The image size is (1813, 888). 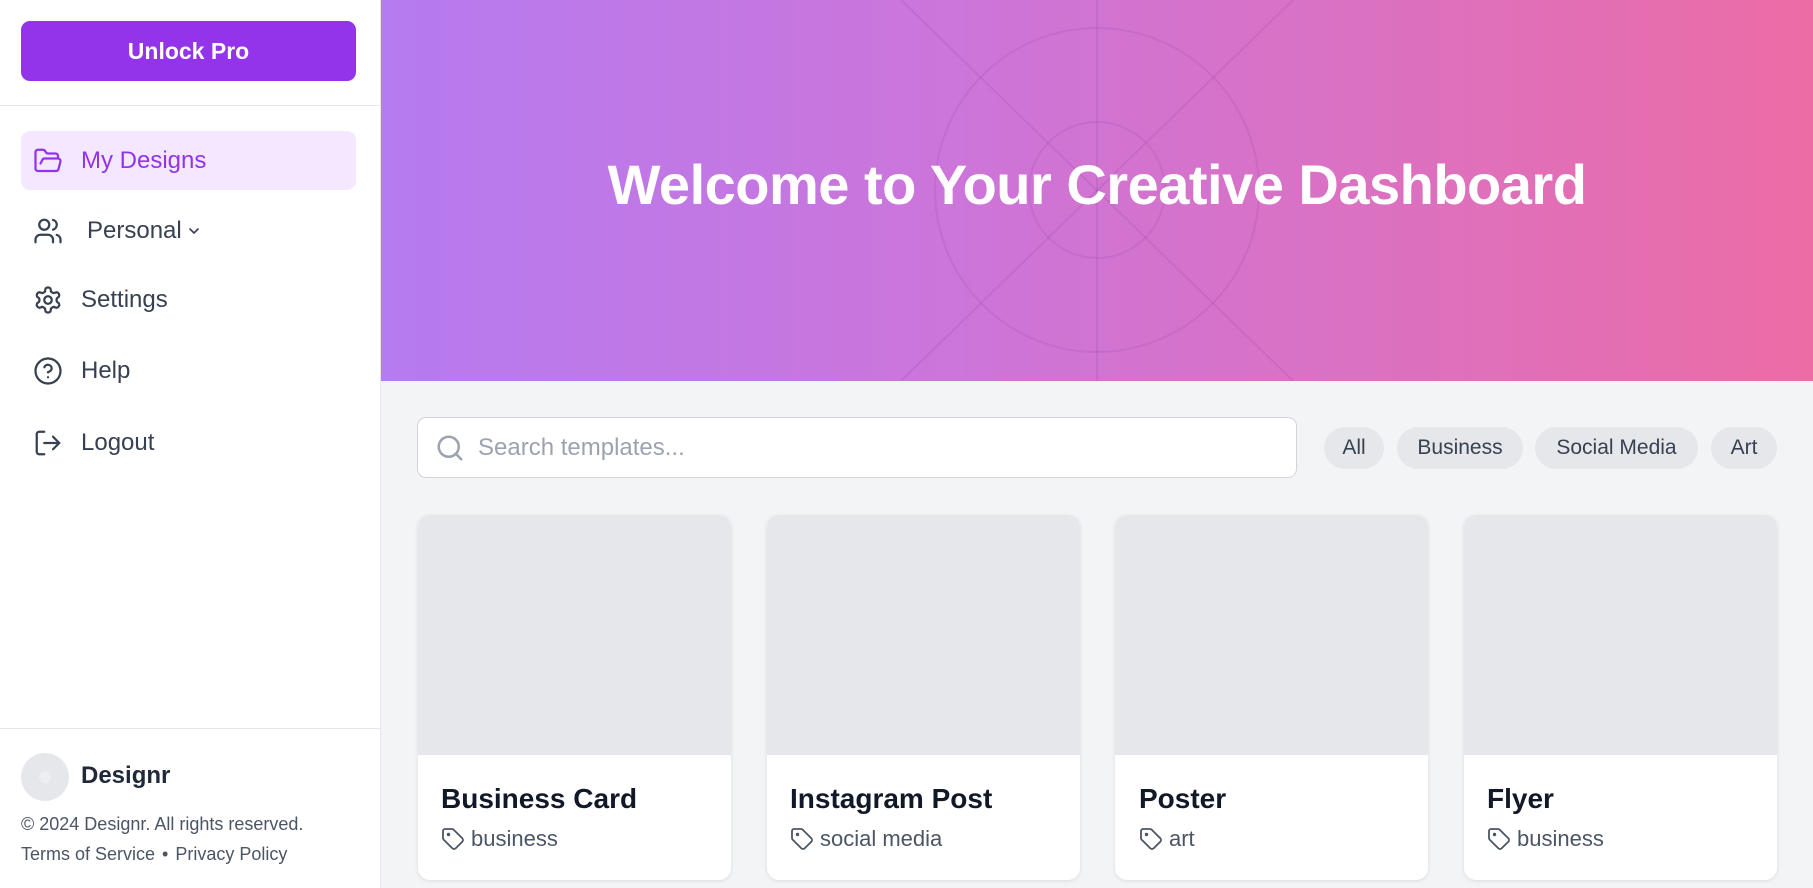 What do you see at coordinates (144, 160) in the screenshot?
I see `sidebar-item-label: My Designs` at bounding box center [144, 160].